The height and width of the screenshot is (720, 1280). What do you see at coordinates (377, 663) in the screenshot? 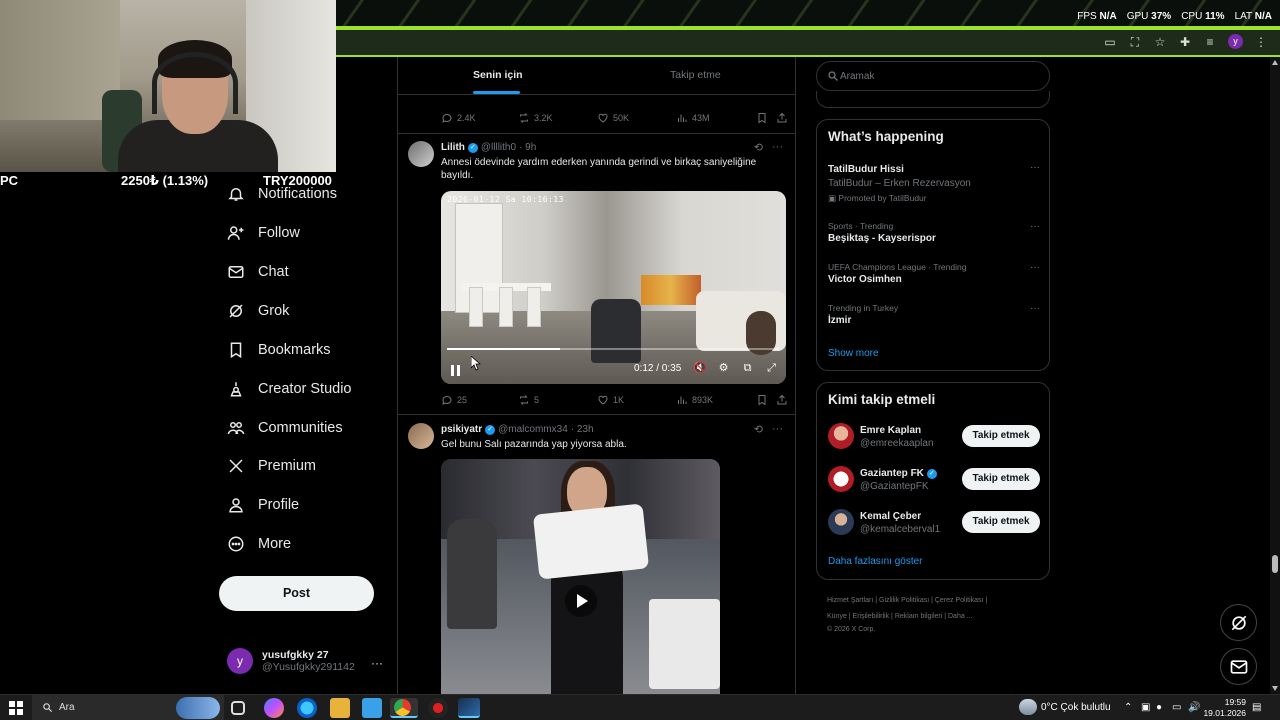
I see `account-more-icon: ···` at bounding box center [377, 663].